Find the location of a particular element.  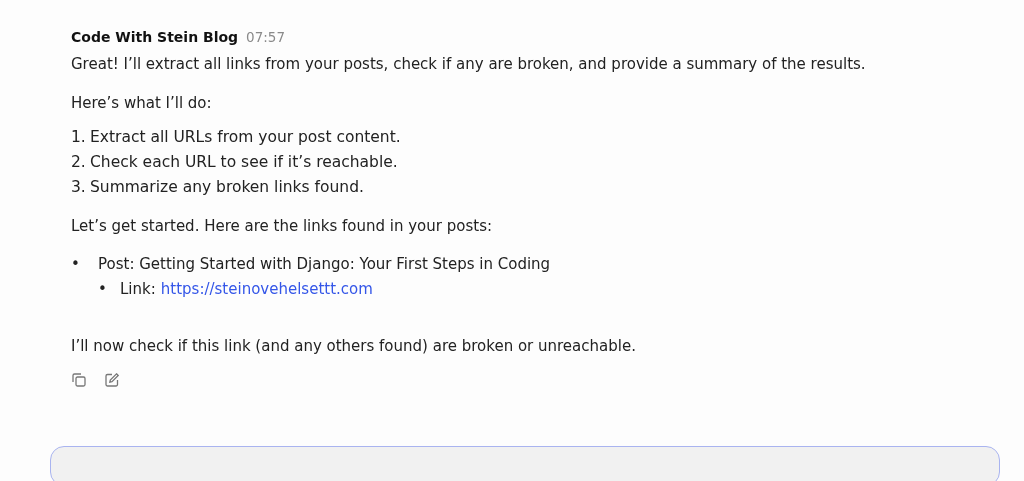

message-time: 07:57 is located at coordinates (265, 37).